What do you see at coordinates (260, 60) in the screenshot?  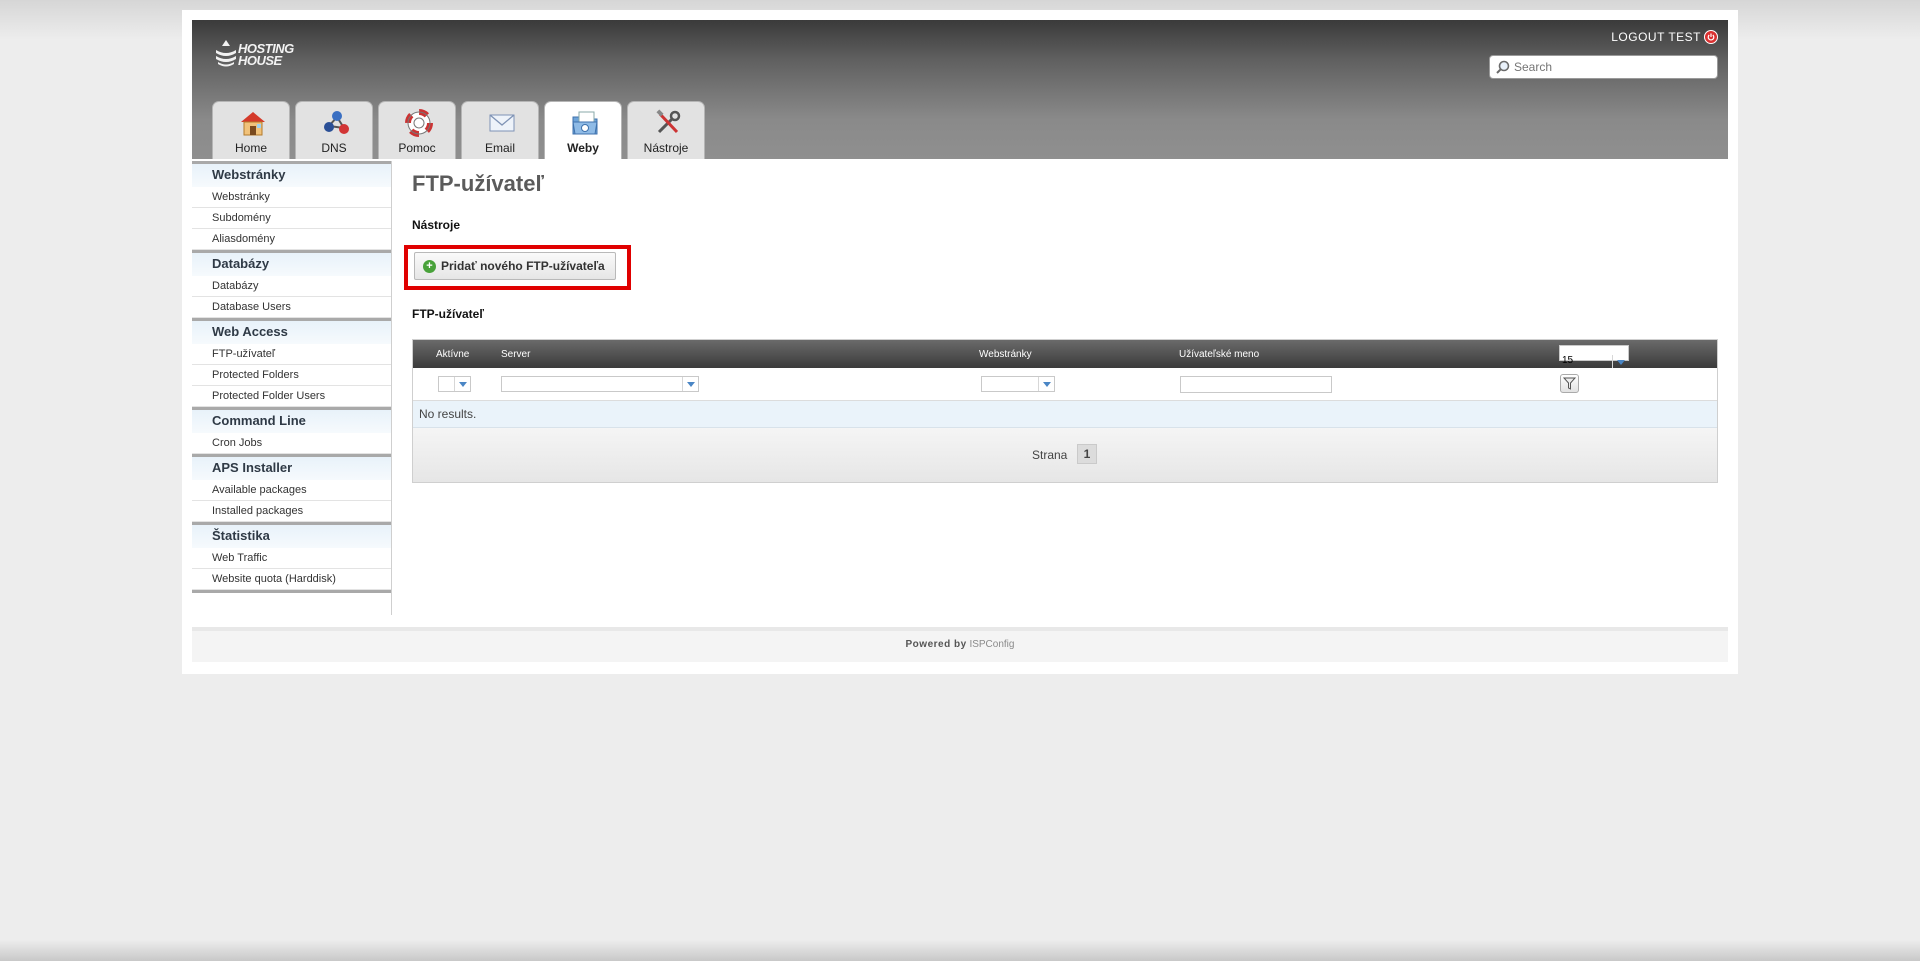 I see `logo-text-bottom: HOUSE` at bounding box center [260, 60].